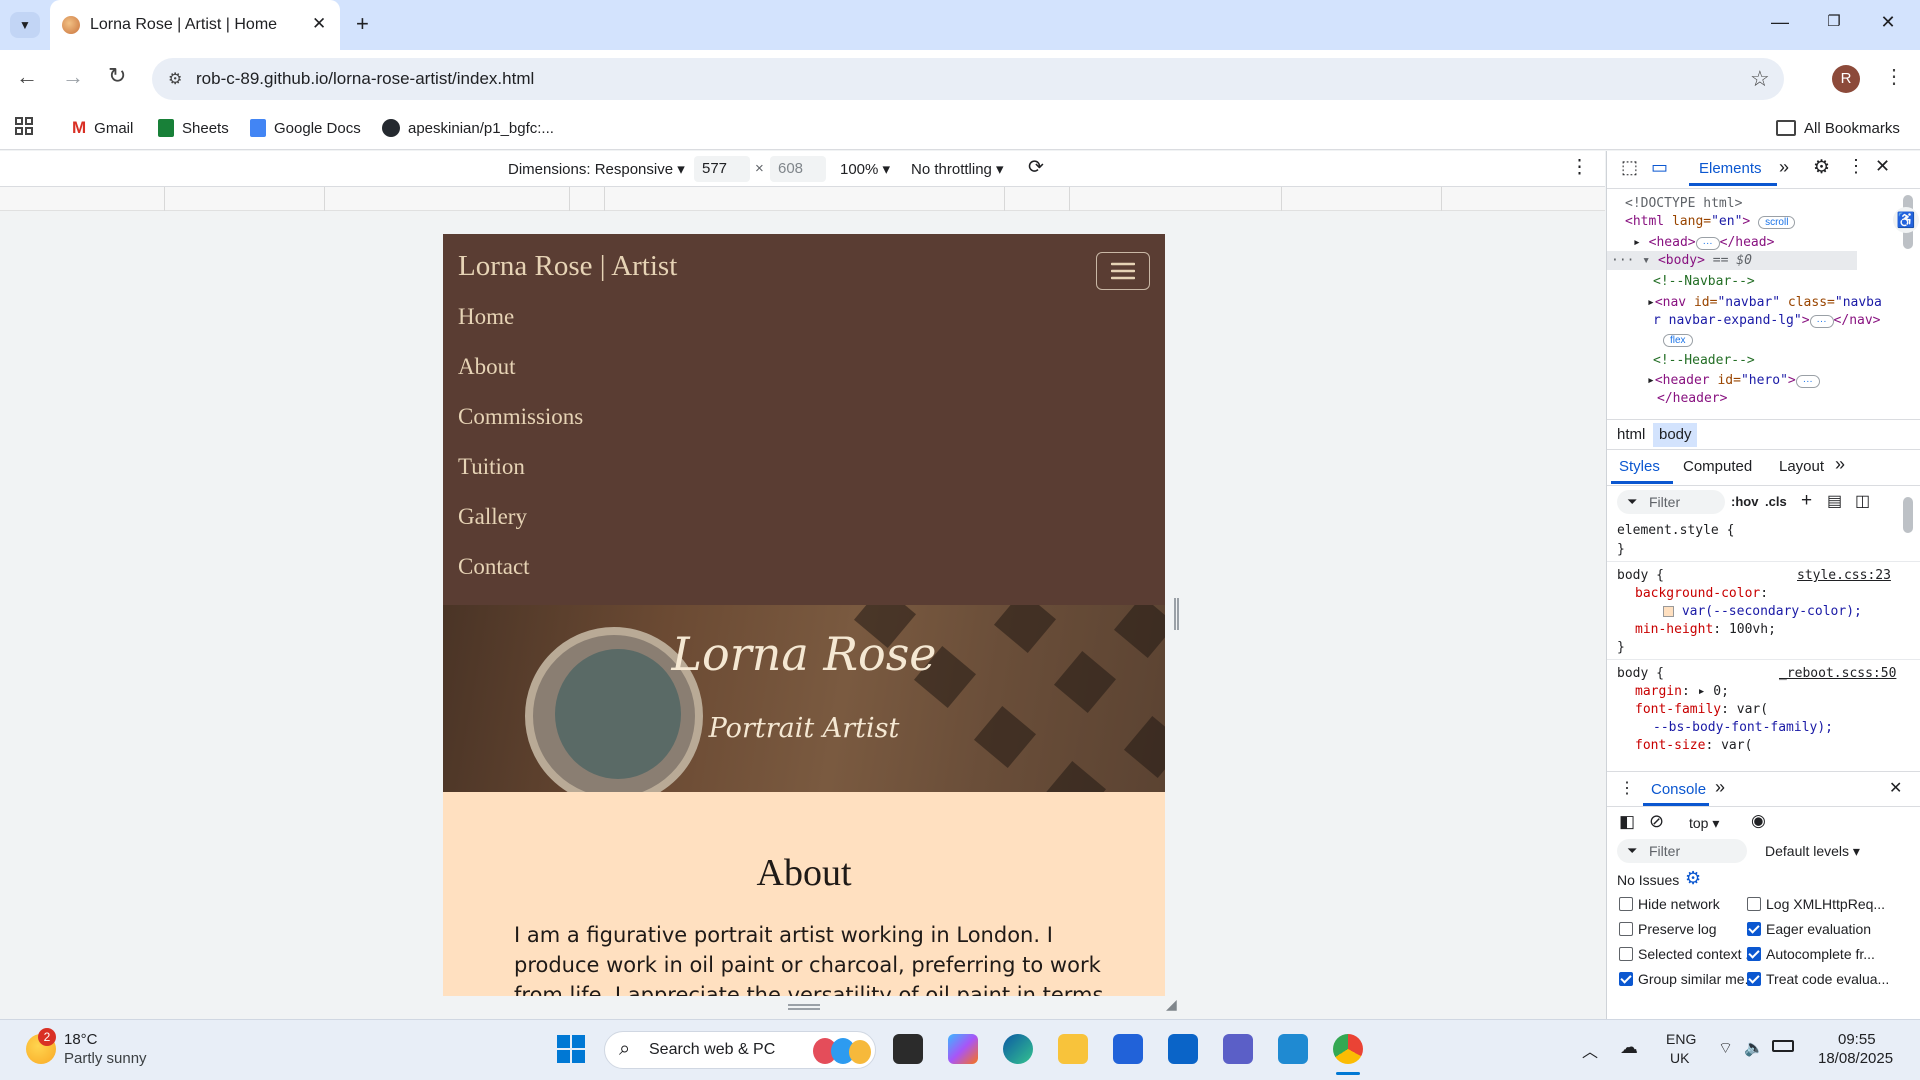 The height and width of the screenshot is (1080, 1920). Describe the element at coordinates (1678, 339) in the screenshot. I see `dom-flex-badge: flex` at that location.